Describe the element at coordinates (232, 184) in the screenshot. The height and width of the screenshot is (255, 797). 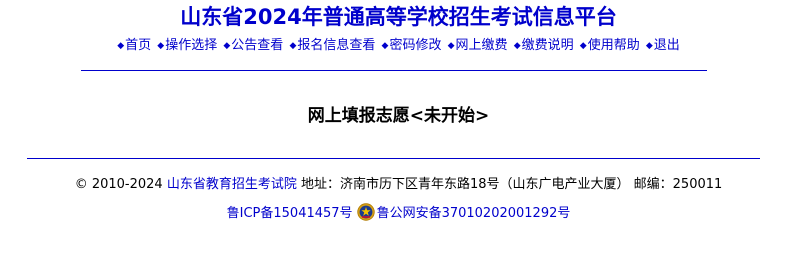
I see `institution-link: 山东省教育招生考试院` at that location.